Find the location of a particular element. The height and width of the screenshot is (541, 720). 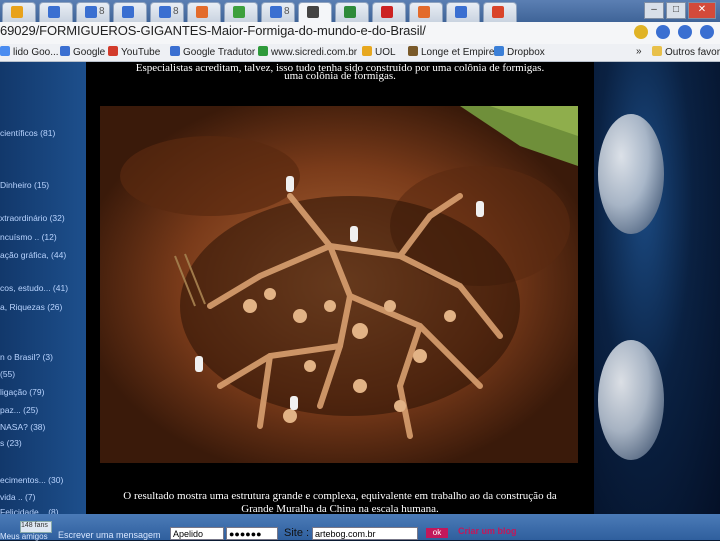

sidebar-category-link: xtraordinário (32) is located at coordinates (32, 218).